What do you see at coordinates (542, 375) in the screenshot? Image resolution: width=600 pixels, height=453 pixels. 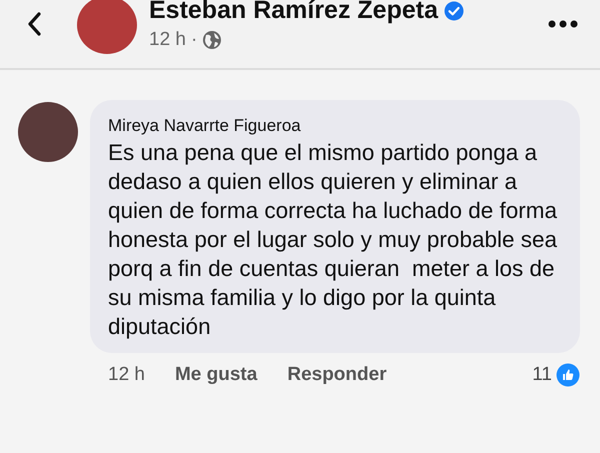 I see `like-count: 11` at bounding box center [542, 375].